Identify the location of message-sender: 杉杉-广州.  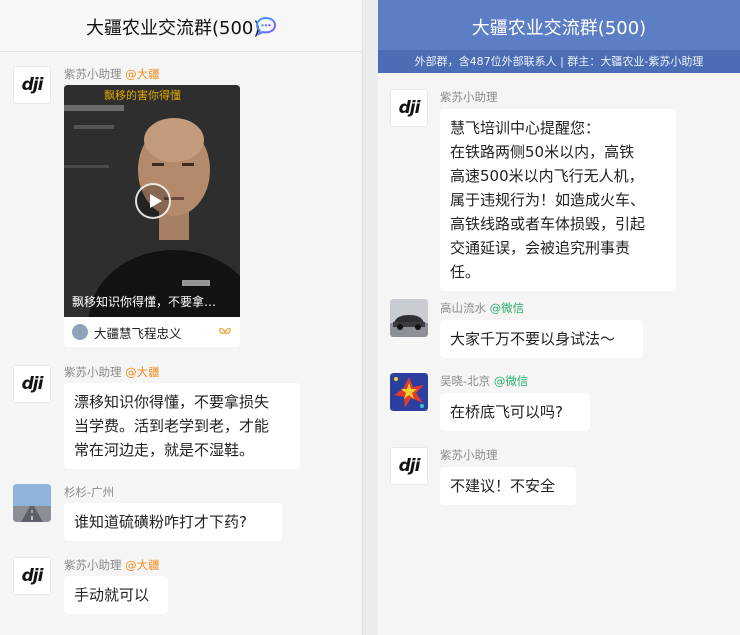
(89, 492).